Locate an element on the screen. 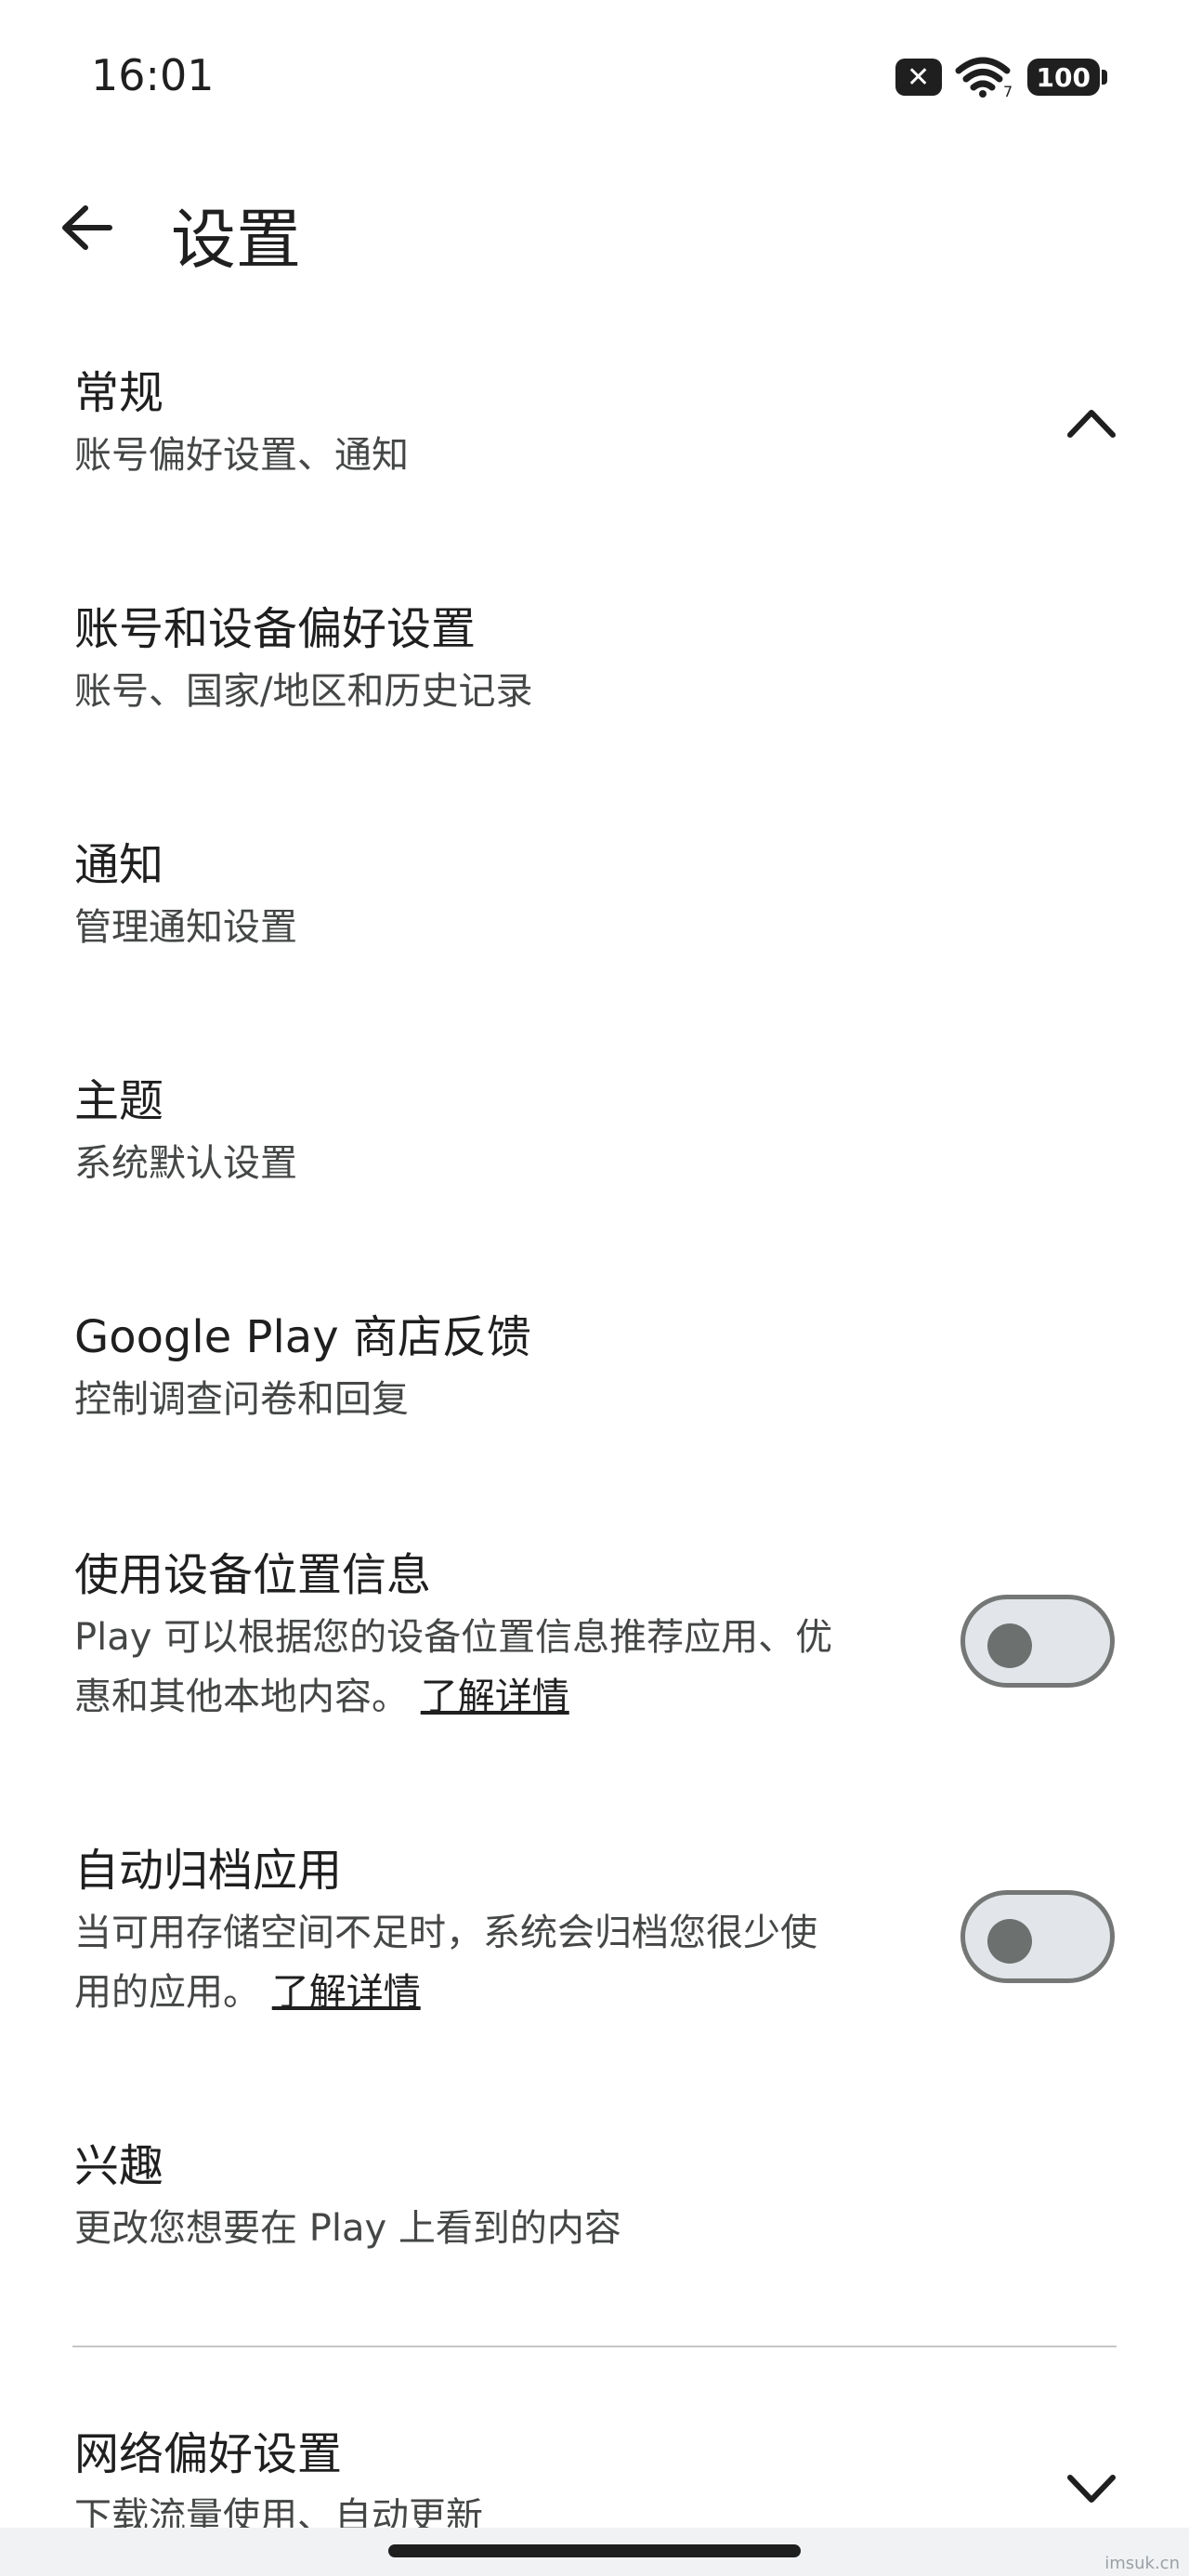 The image size is (1189, 2576). status-bar: 16:01 ✕ 7 100 is located at coordinates (594, 79).